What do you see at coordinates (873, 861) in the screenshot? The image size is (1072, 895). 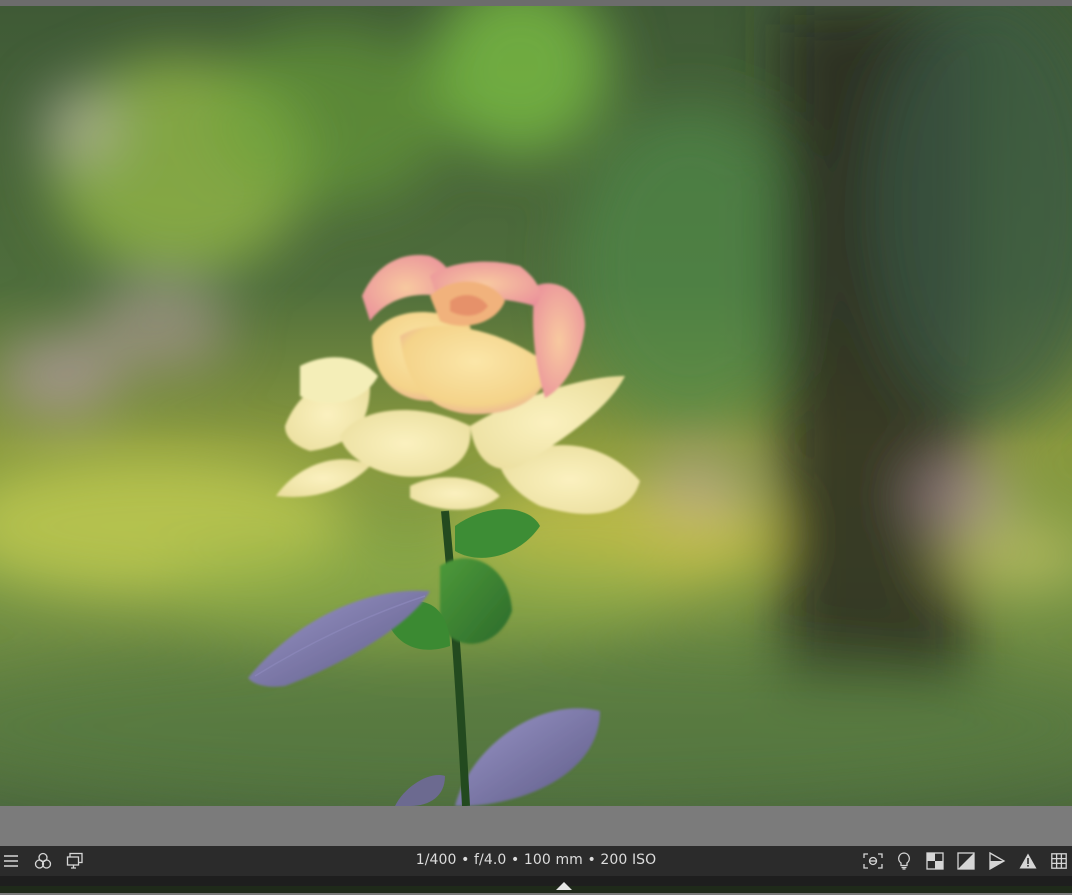 I see `focus-peaking-icon` at bounding box center [873, 861].